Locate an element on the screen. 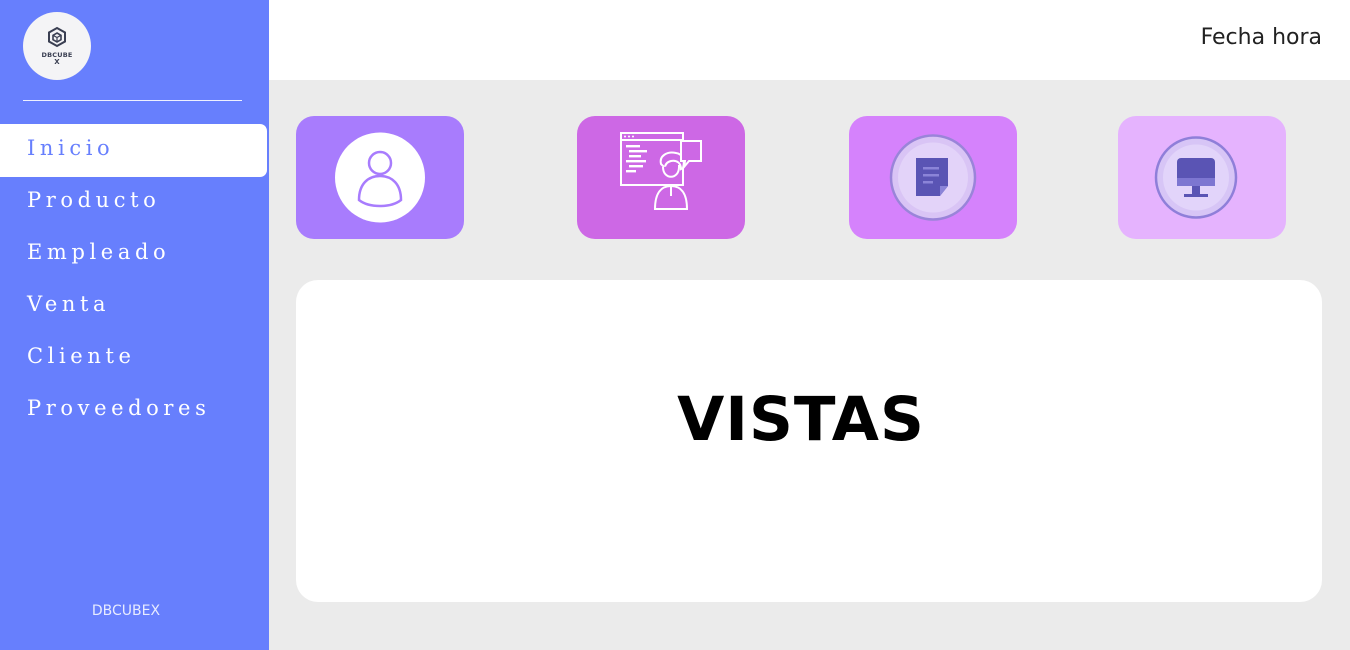 Image resolution: width=1350 pixels, height=650 pixels. sidebar-item-producto: Producto is located at coordinates (134, 202).